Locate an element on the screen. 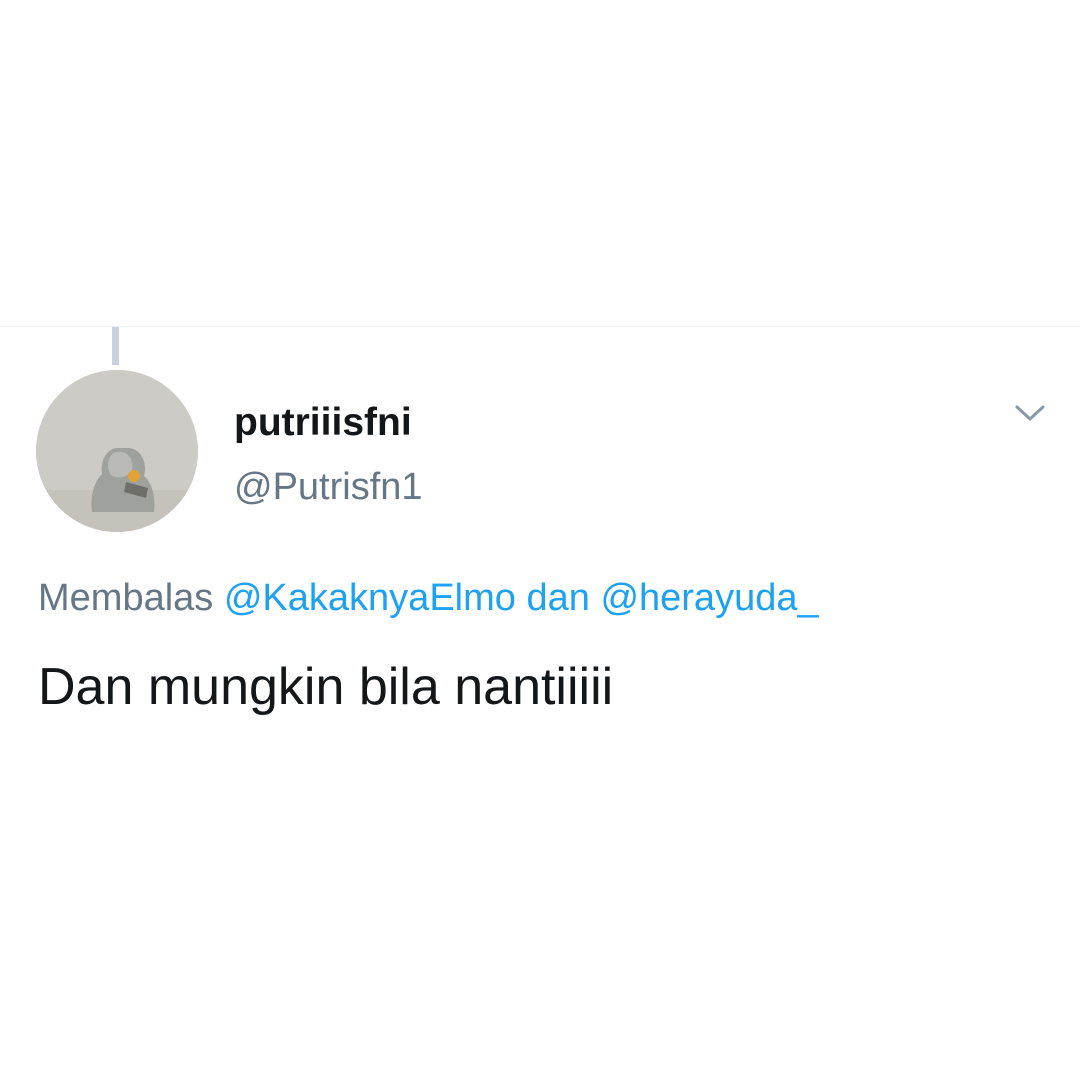  author-display-name: putriiisfni is located at coordinates (323, 422).